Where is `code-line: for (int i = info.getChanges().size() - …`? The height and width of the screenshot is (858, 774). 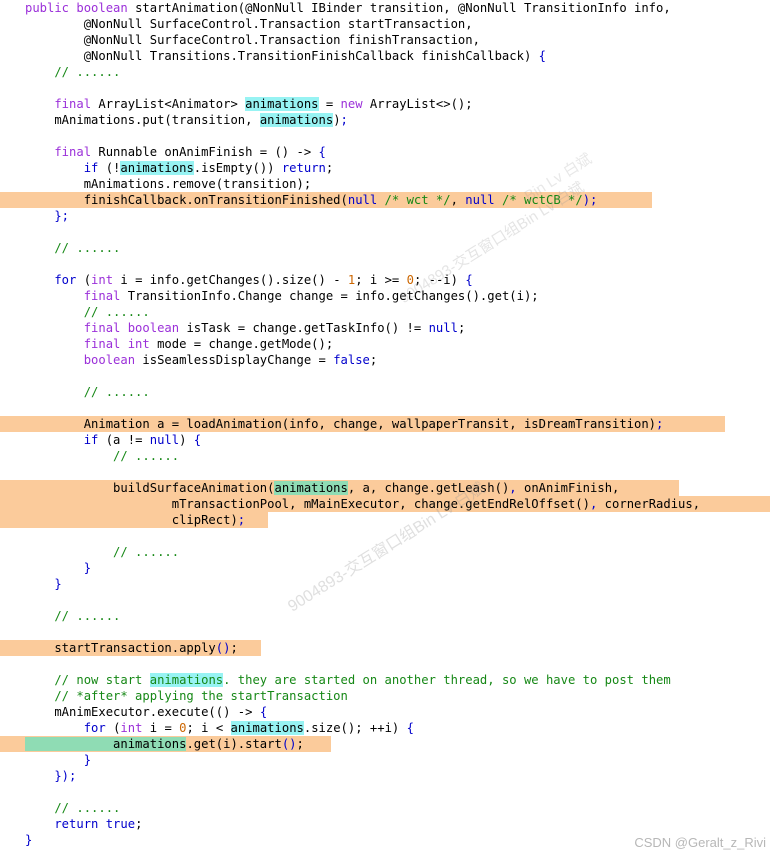 code-line: for (int i = info.getChanges().size() - … is located at coordinates (249, 280).